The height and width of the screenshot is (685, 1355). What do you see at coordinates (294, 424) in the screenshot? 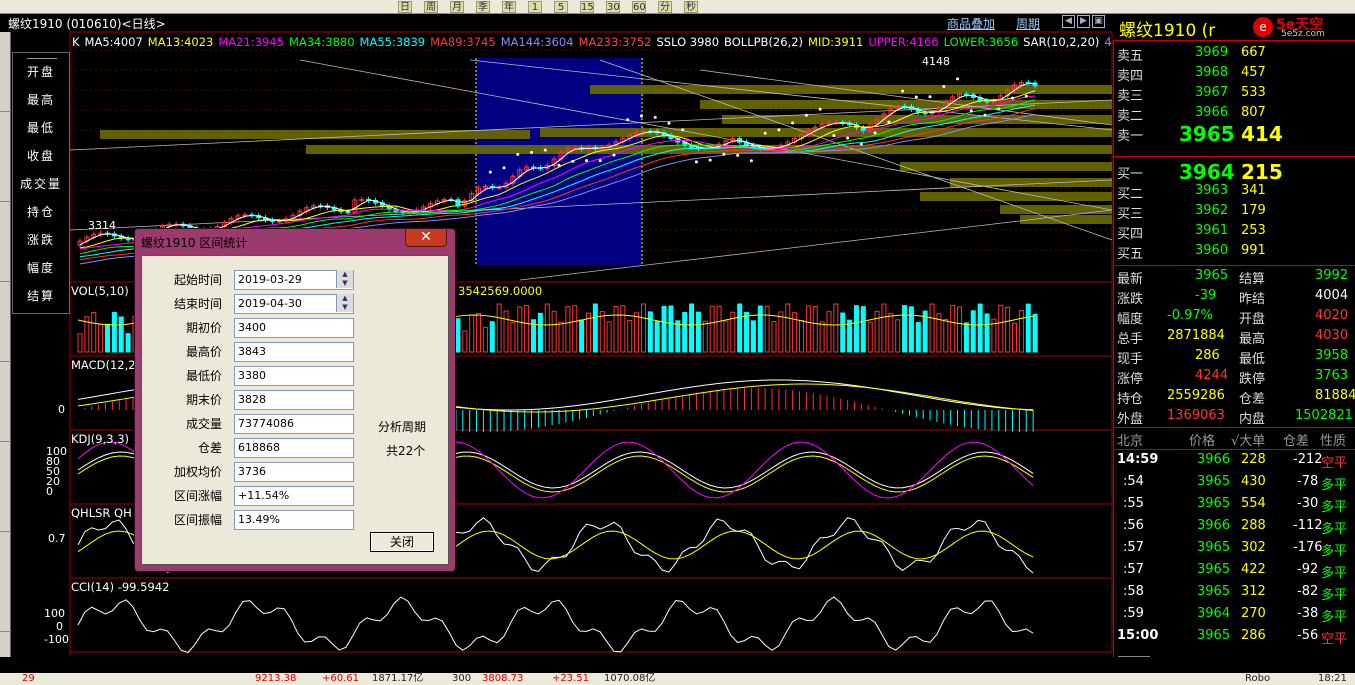
I see `dialog-field-input: 73774086` at bounding box center [294, 424].